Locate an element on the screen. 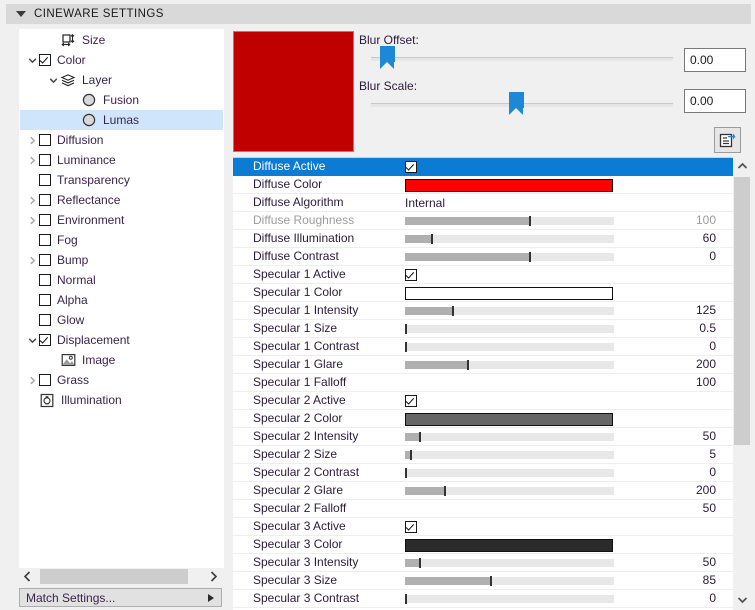  property-row: Specular 1 Contrast 0 is located at coordinates (483, 347).